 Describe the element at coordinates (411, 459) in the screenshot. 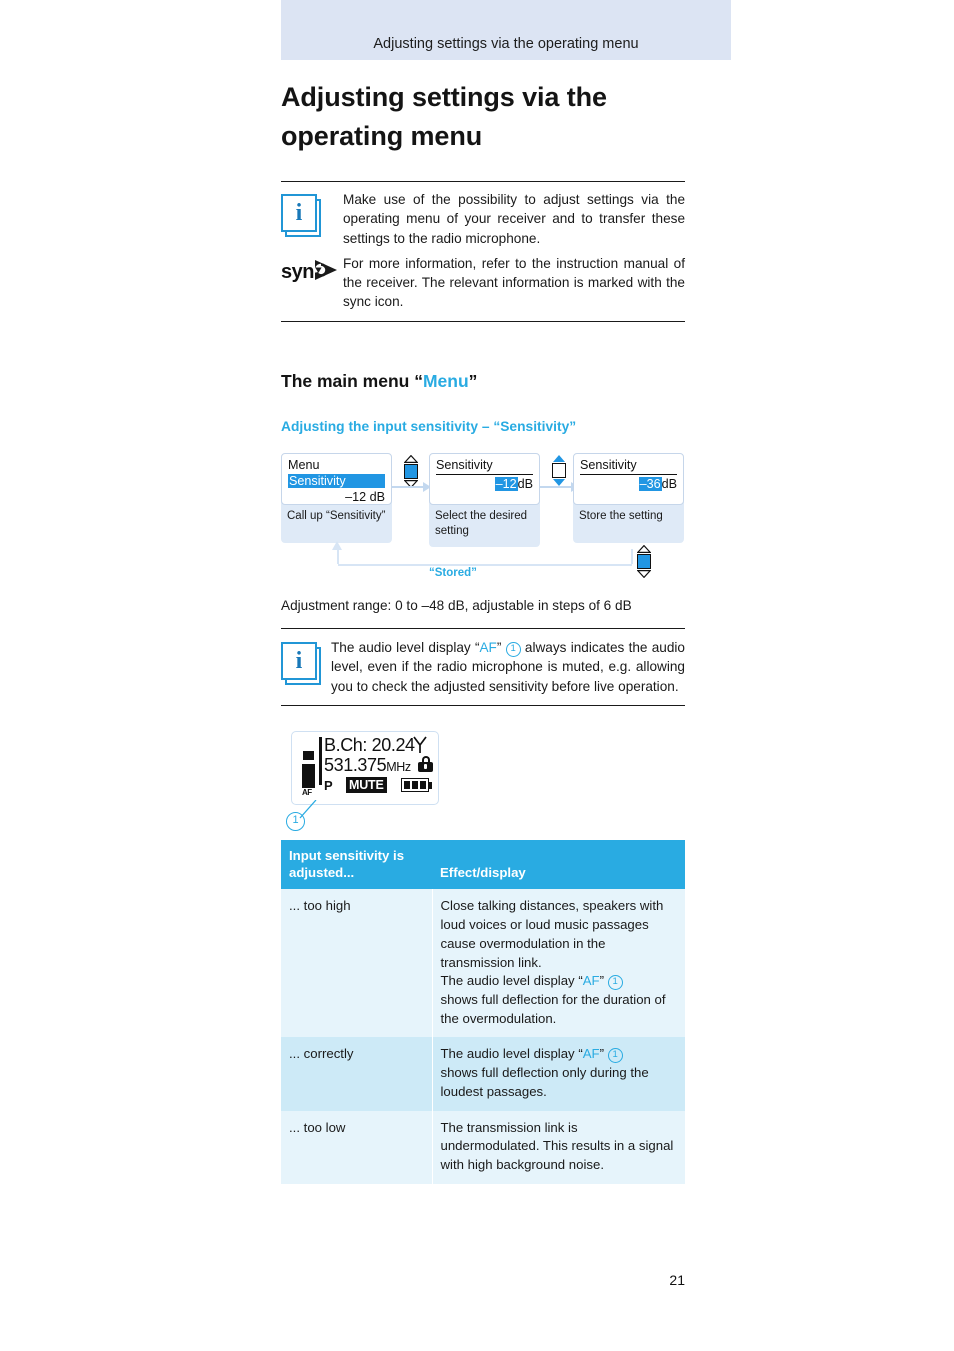

I see `triangle-up-icon` at that location.